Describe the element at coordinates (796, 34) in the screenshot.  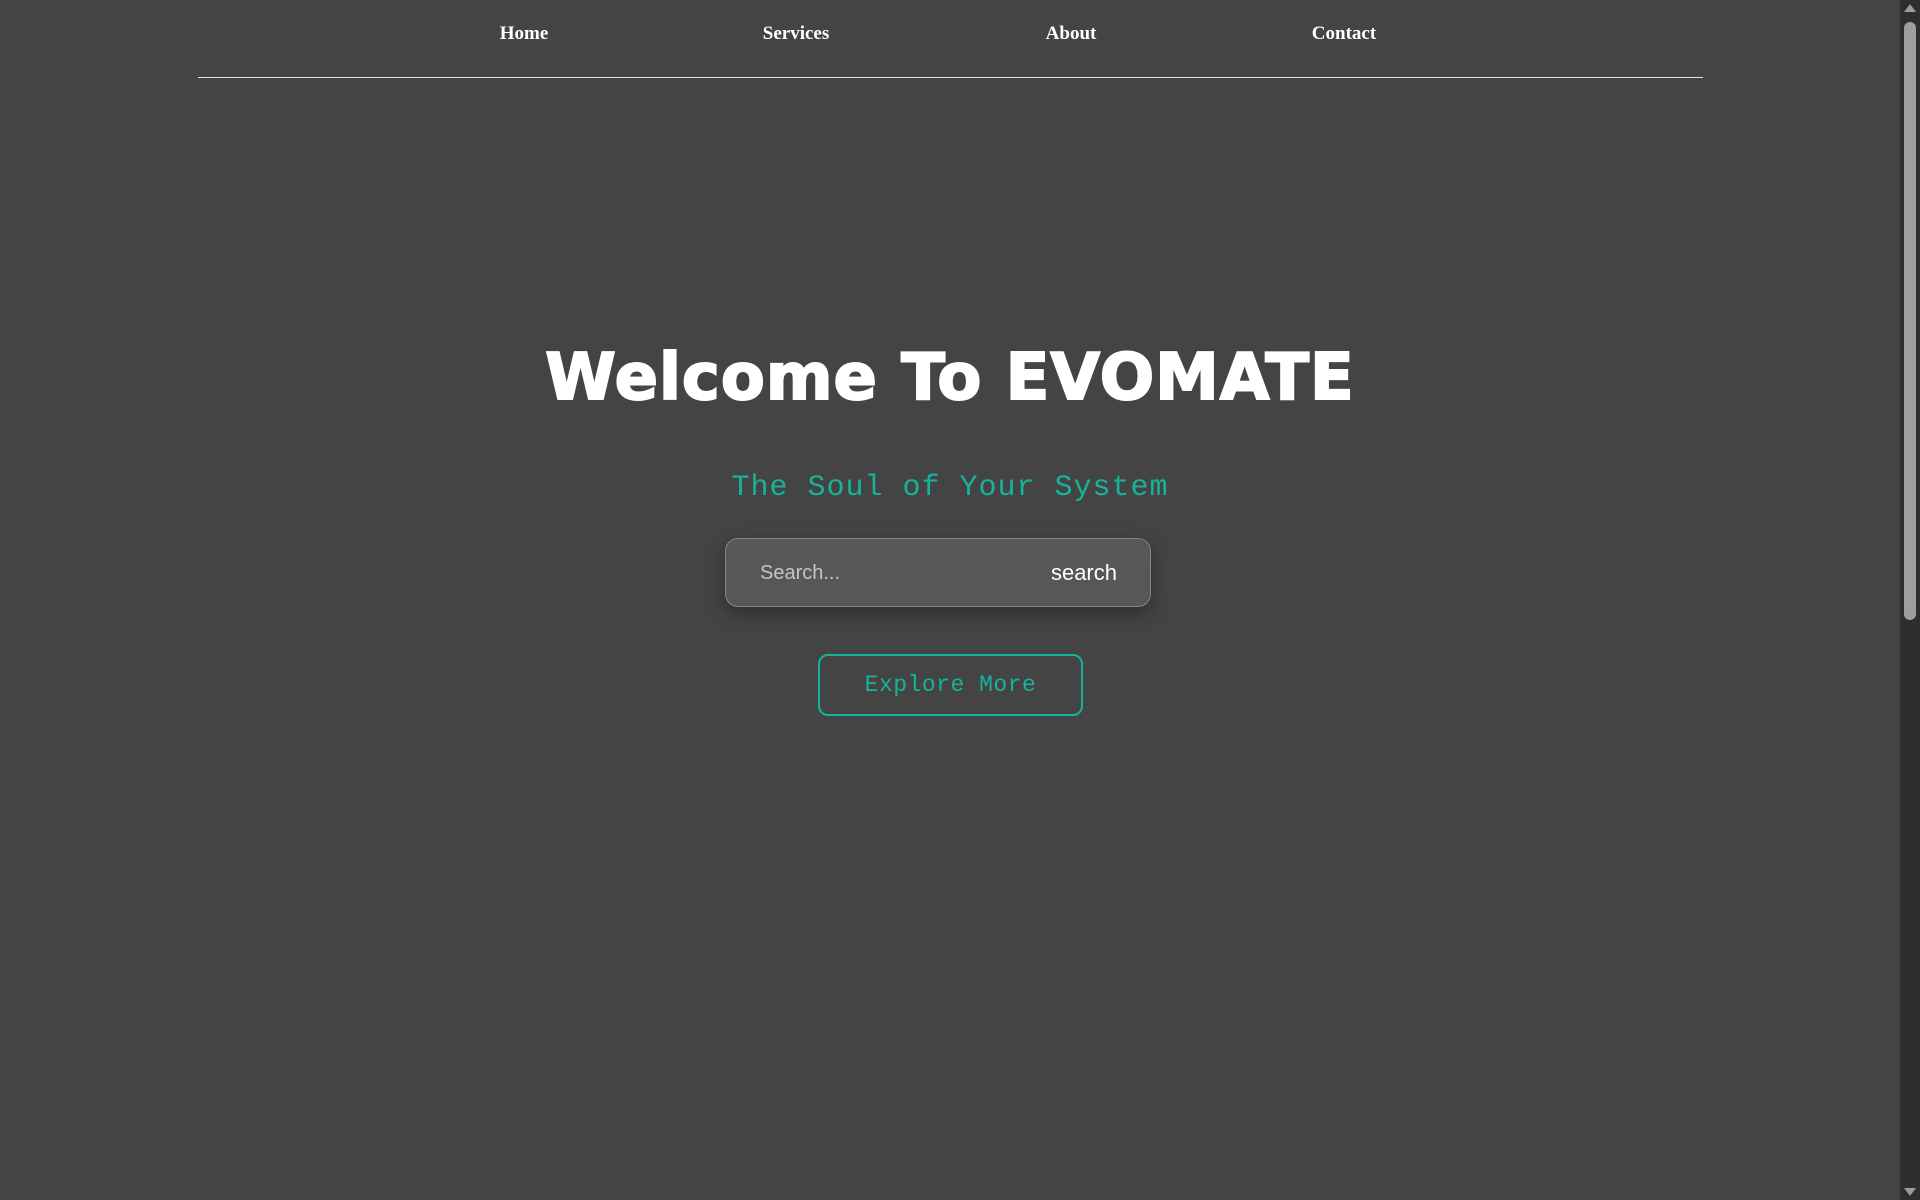
I see `nav-link-services: Services` at that location.